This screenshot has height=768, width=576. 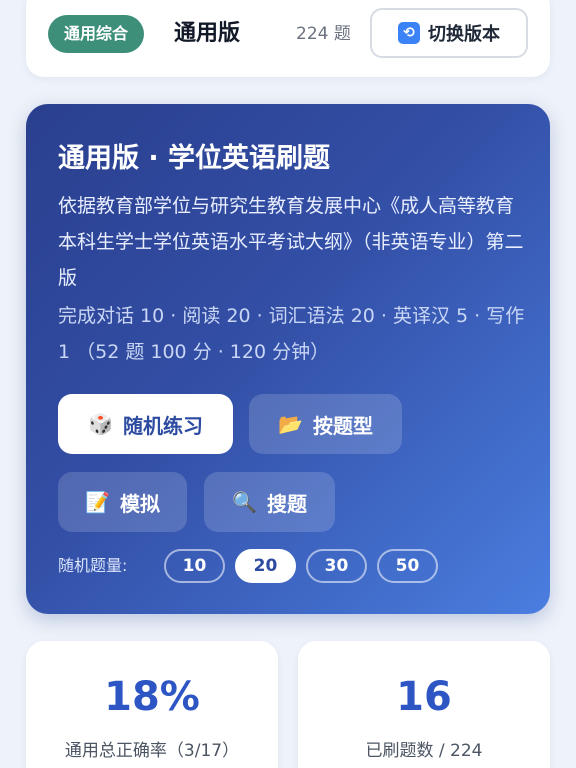 What do you see at coordinates (409, 33) in the screenshot?
I see `arrows-cycle-icon: ⟲` at bounding box center [409, 33].